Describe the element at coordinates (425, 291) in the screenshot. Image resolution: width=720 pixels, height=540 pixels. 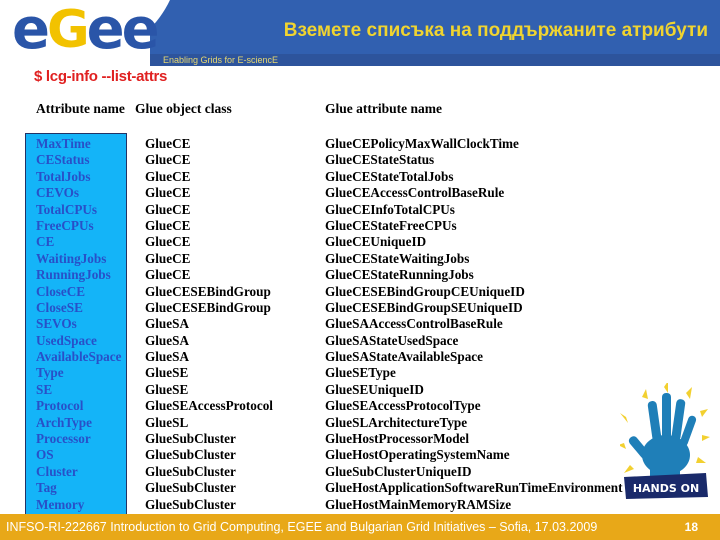
I see `glue-attribute-cell: GlueCESEBindGroupCEUniqueID` at that location.